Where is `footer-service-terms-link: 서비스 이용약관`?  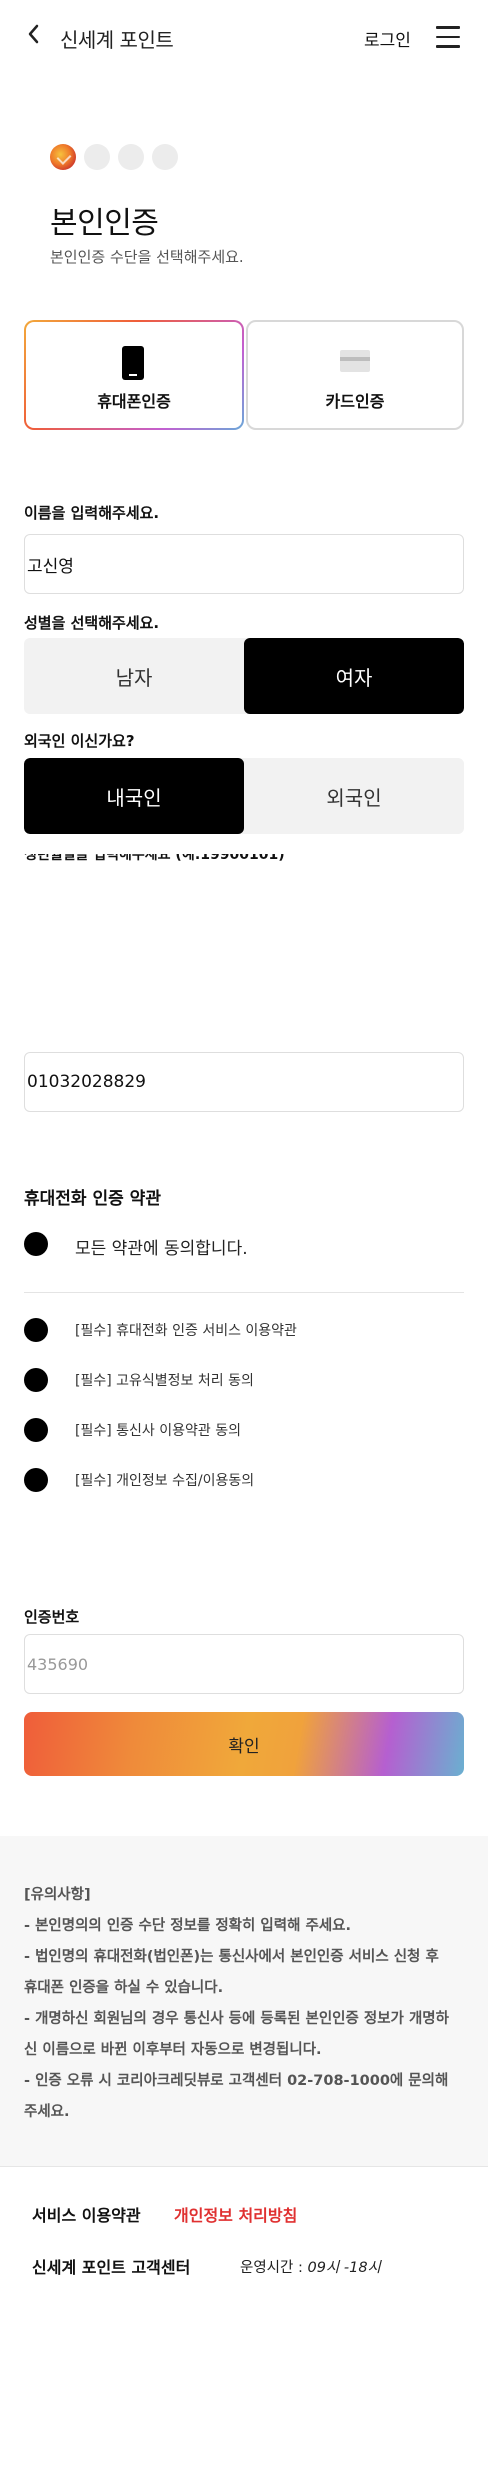
footer-service-terms-link: 서비스 이용약관 is located at coordinates (86, 2214).